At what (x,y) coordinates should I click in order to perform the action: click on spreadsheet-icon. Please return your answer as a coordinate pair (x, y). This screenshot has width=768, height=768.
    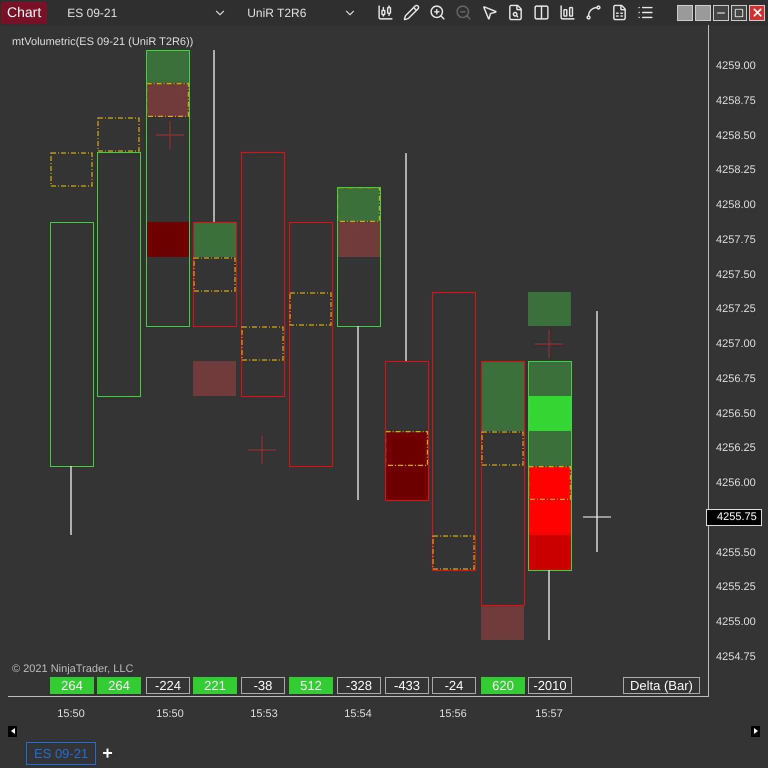
    Looking at the image, I should click on (619, 12).